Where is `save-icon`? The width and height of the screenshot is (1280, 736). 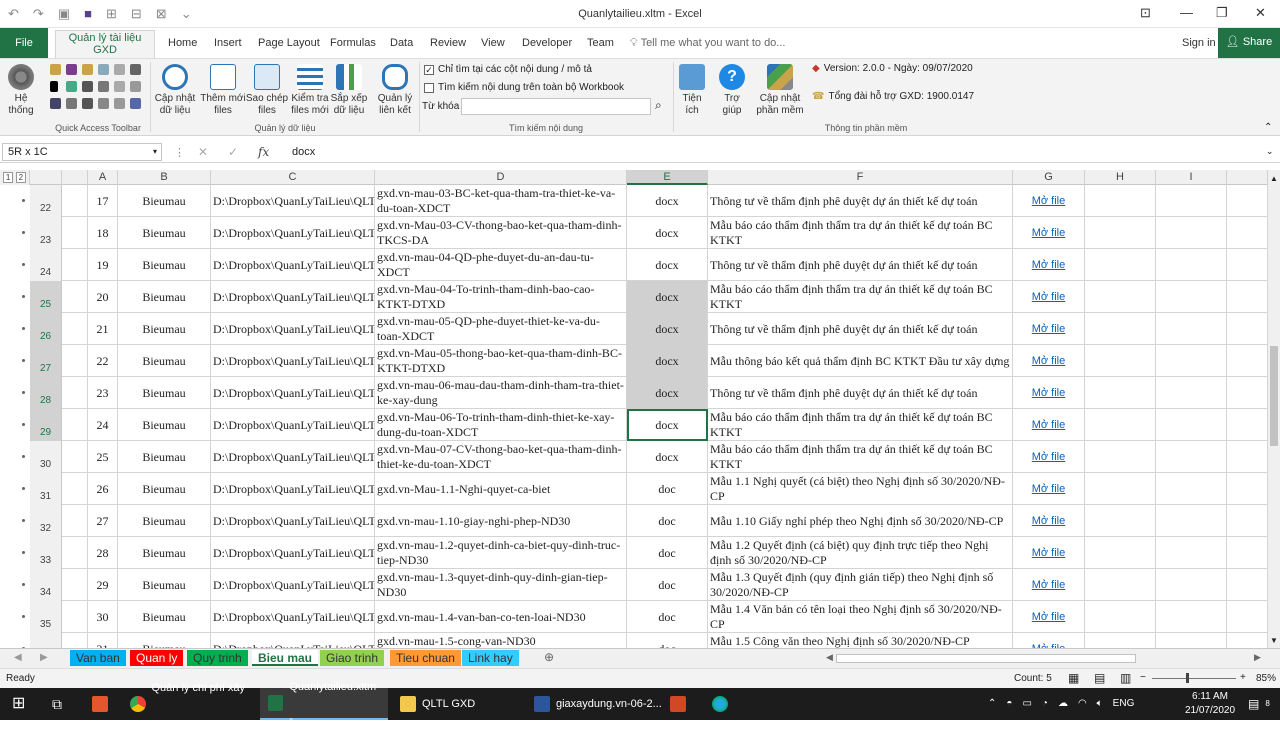 save-icon is located at coordinates (71, 69).